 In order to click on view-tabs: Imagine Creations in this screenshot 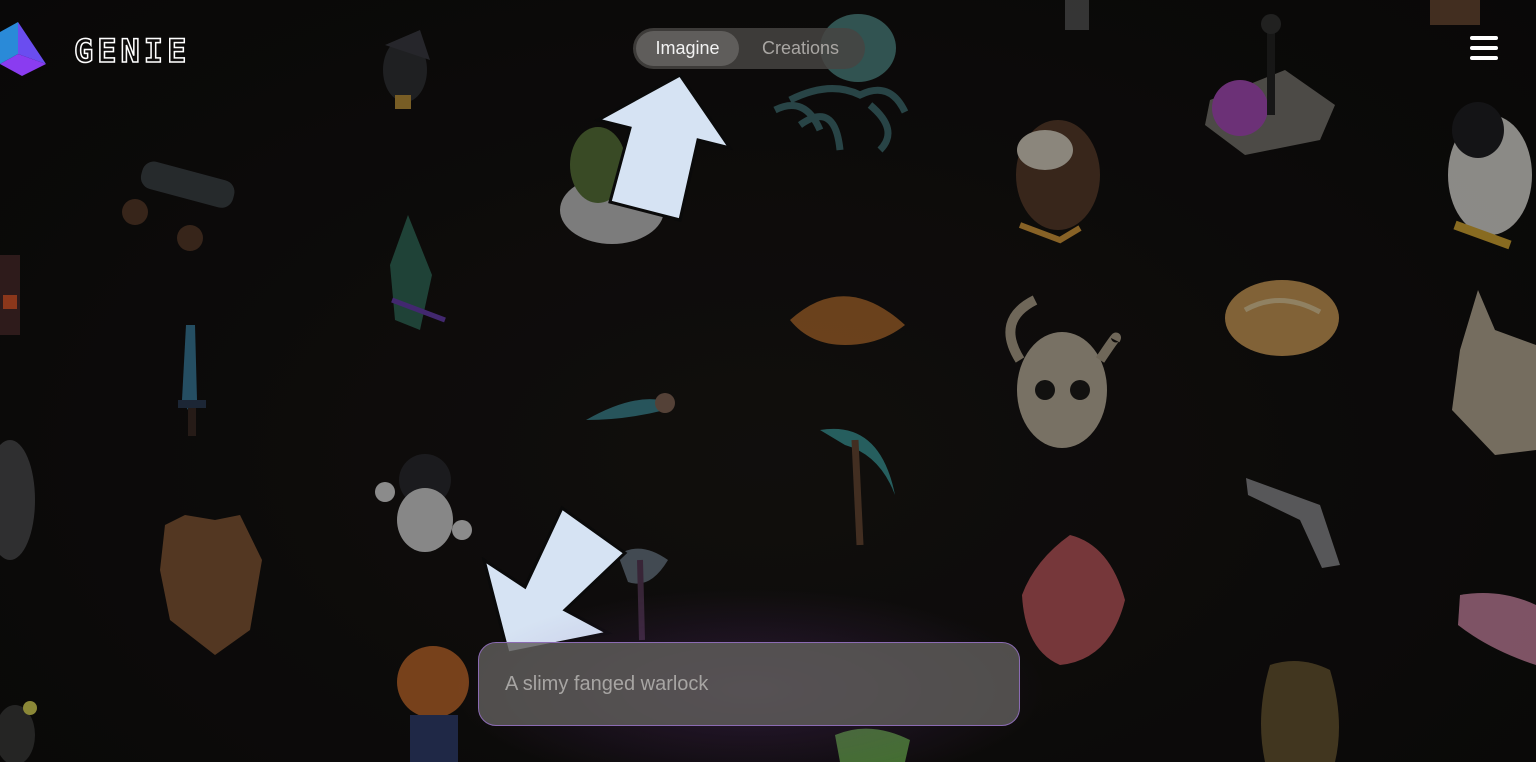, I will do `click(749, 48)`.